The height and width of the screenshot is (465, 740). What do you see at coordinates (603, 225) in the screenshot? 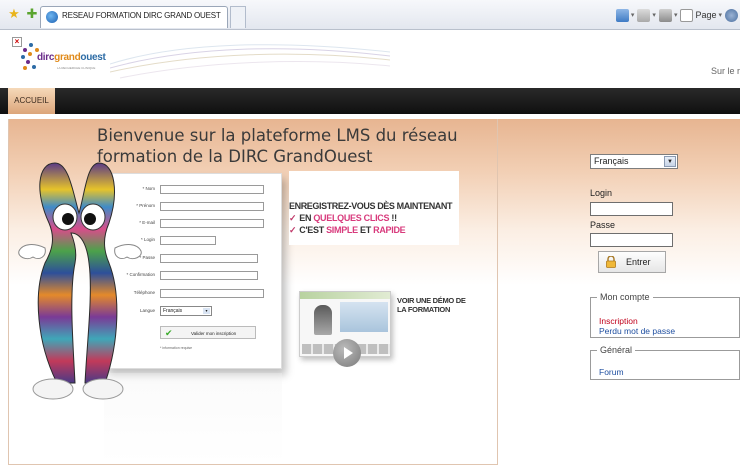
I see `password-label: Passe` at bounding box center [603, 225].